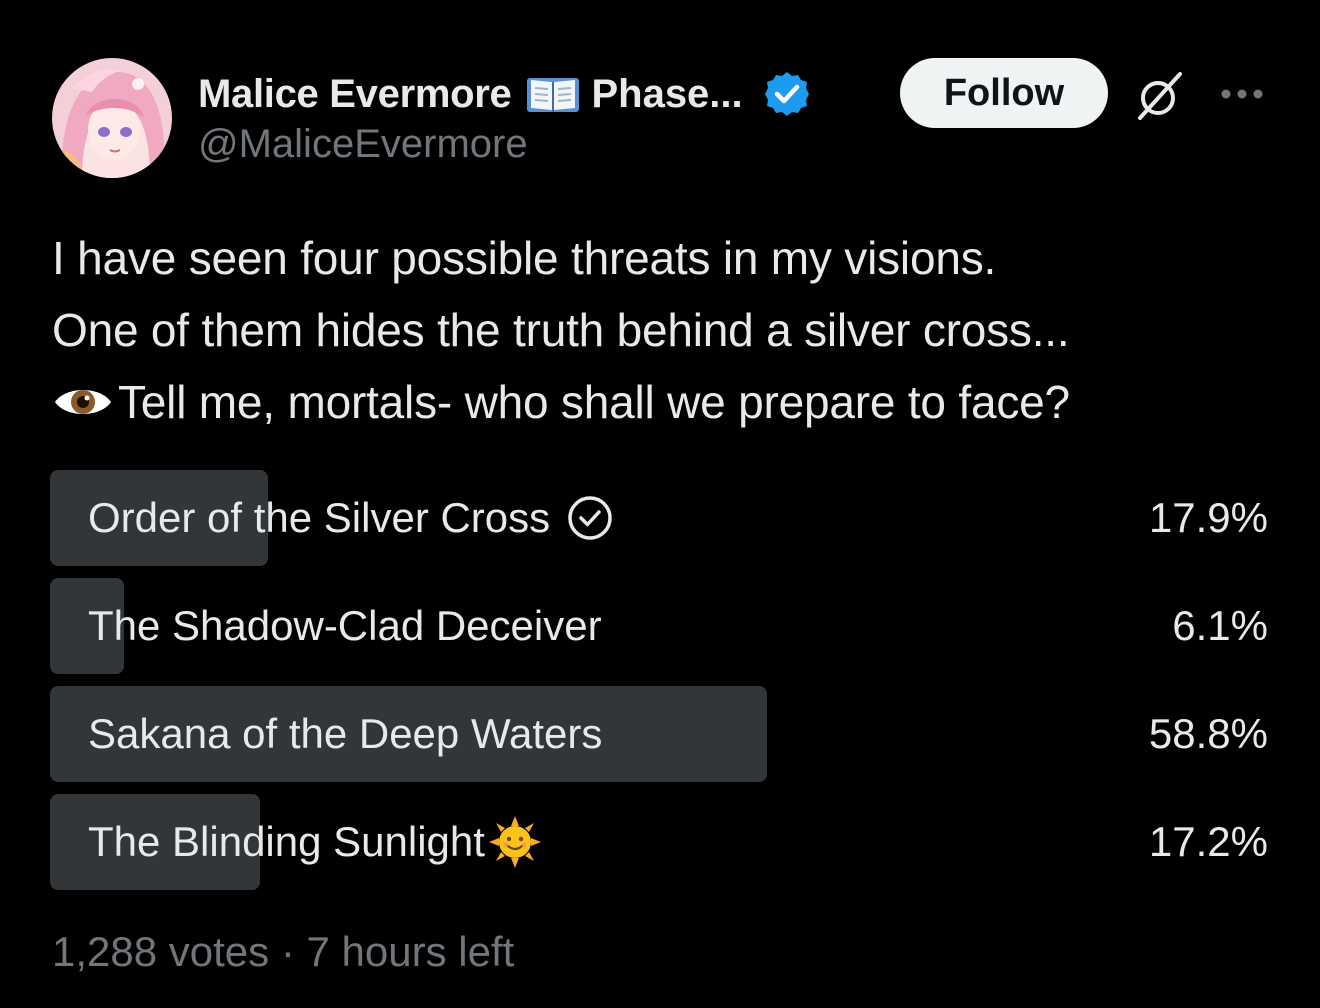  Describe the element at coordinates (1242, 94) in the screenshot. I see `more-options-icon` at that location.